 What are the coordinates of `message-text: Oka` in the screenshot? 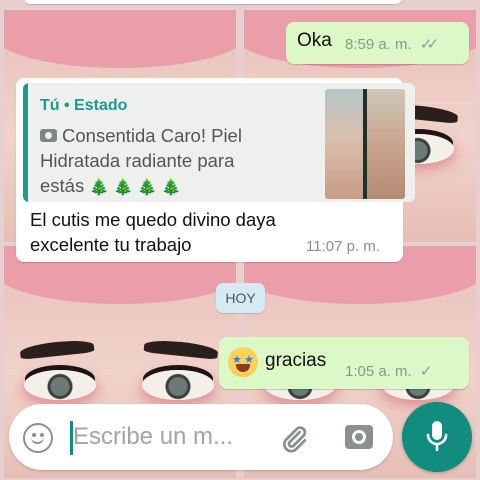 It's located at (314, 40).